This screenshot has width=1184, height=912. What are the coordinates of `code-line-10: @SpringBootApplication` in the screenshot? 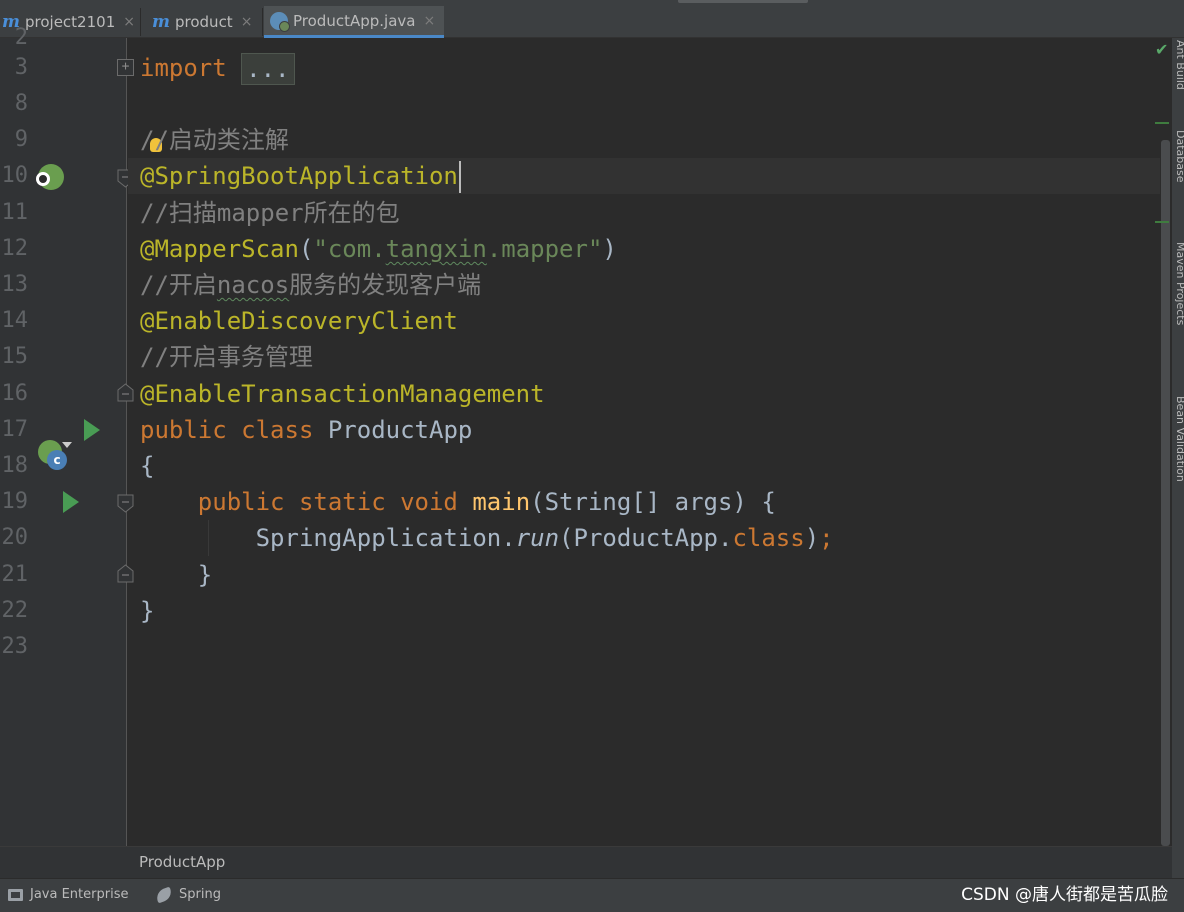 It's located at (300, 176).